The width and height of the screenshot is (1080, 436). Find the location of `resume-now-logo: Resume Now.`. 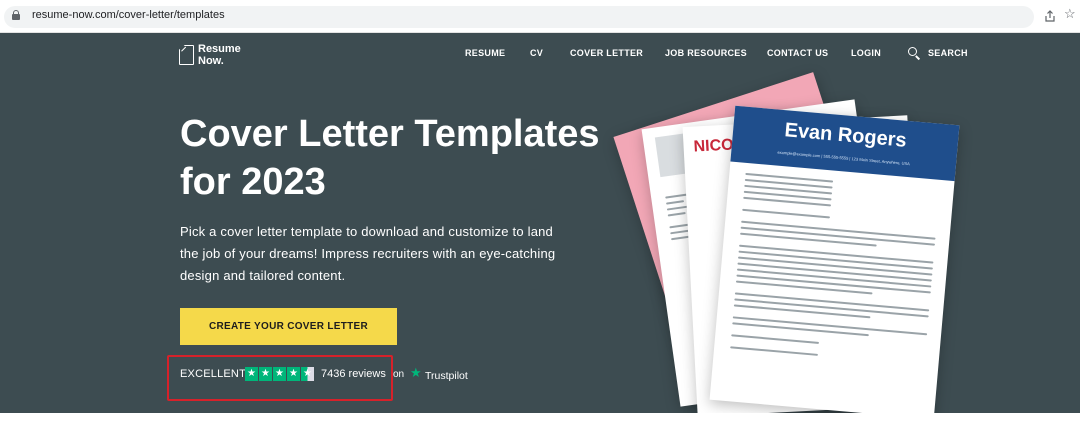

resume-now-logo: Resume Now. is located at coordinates (214, 56).